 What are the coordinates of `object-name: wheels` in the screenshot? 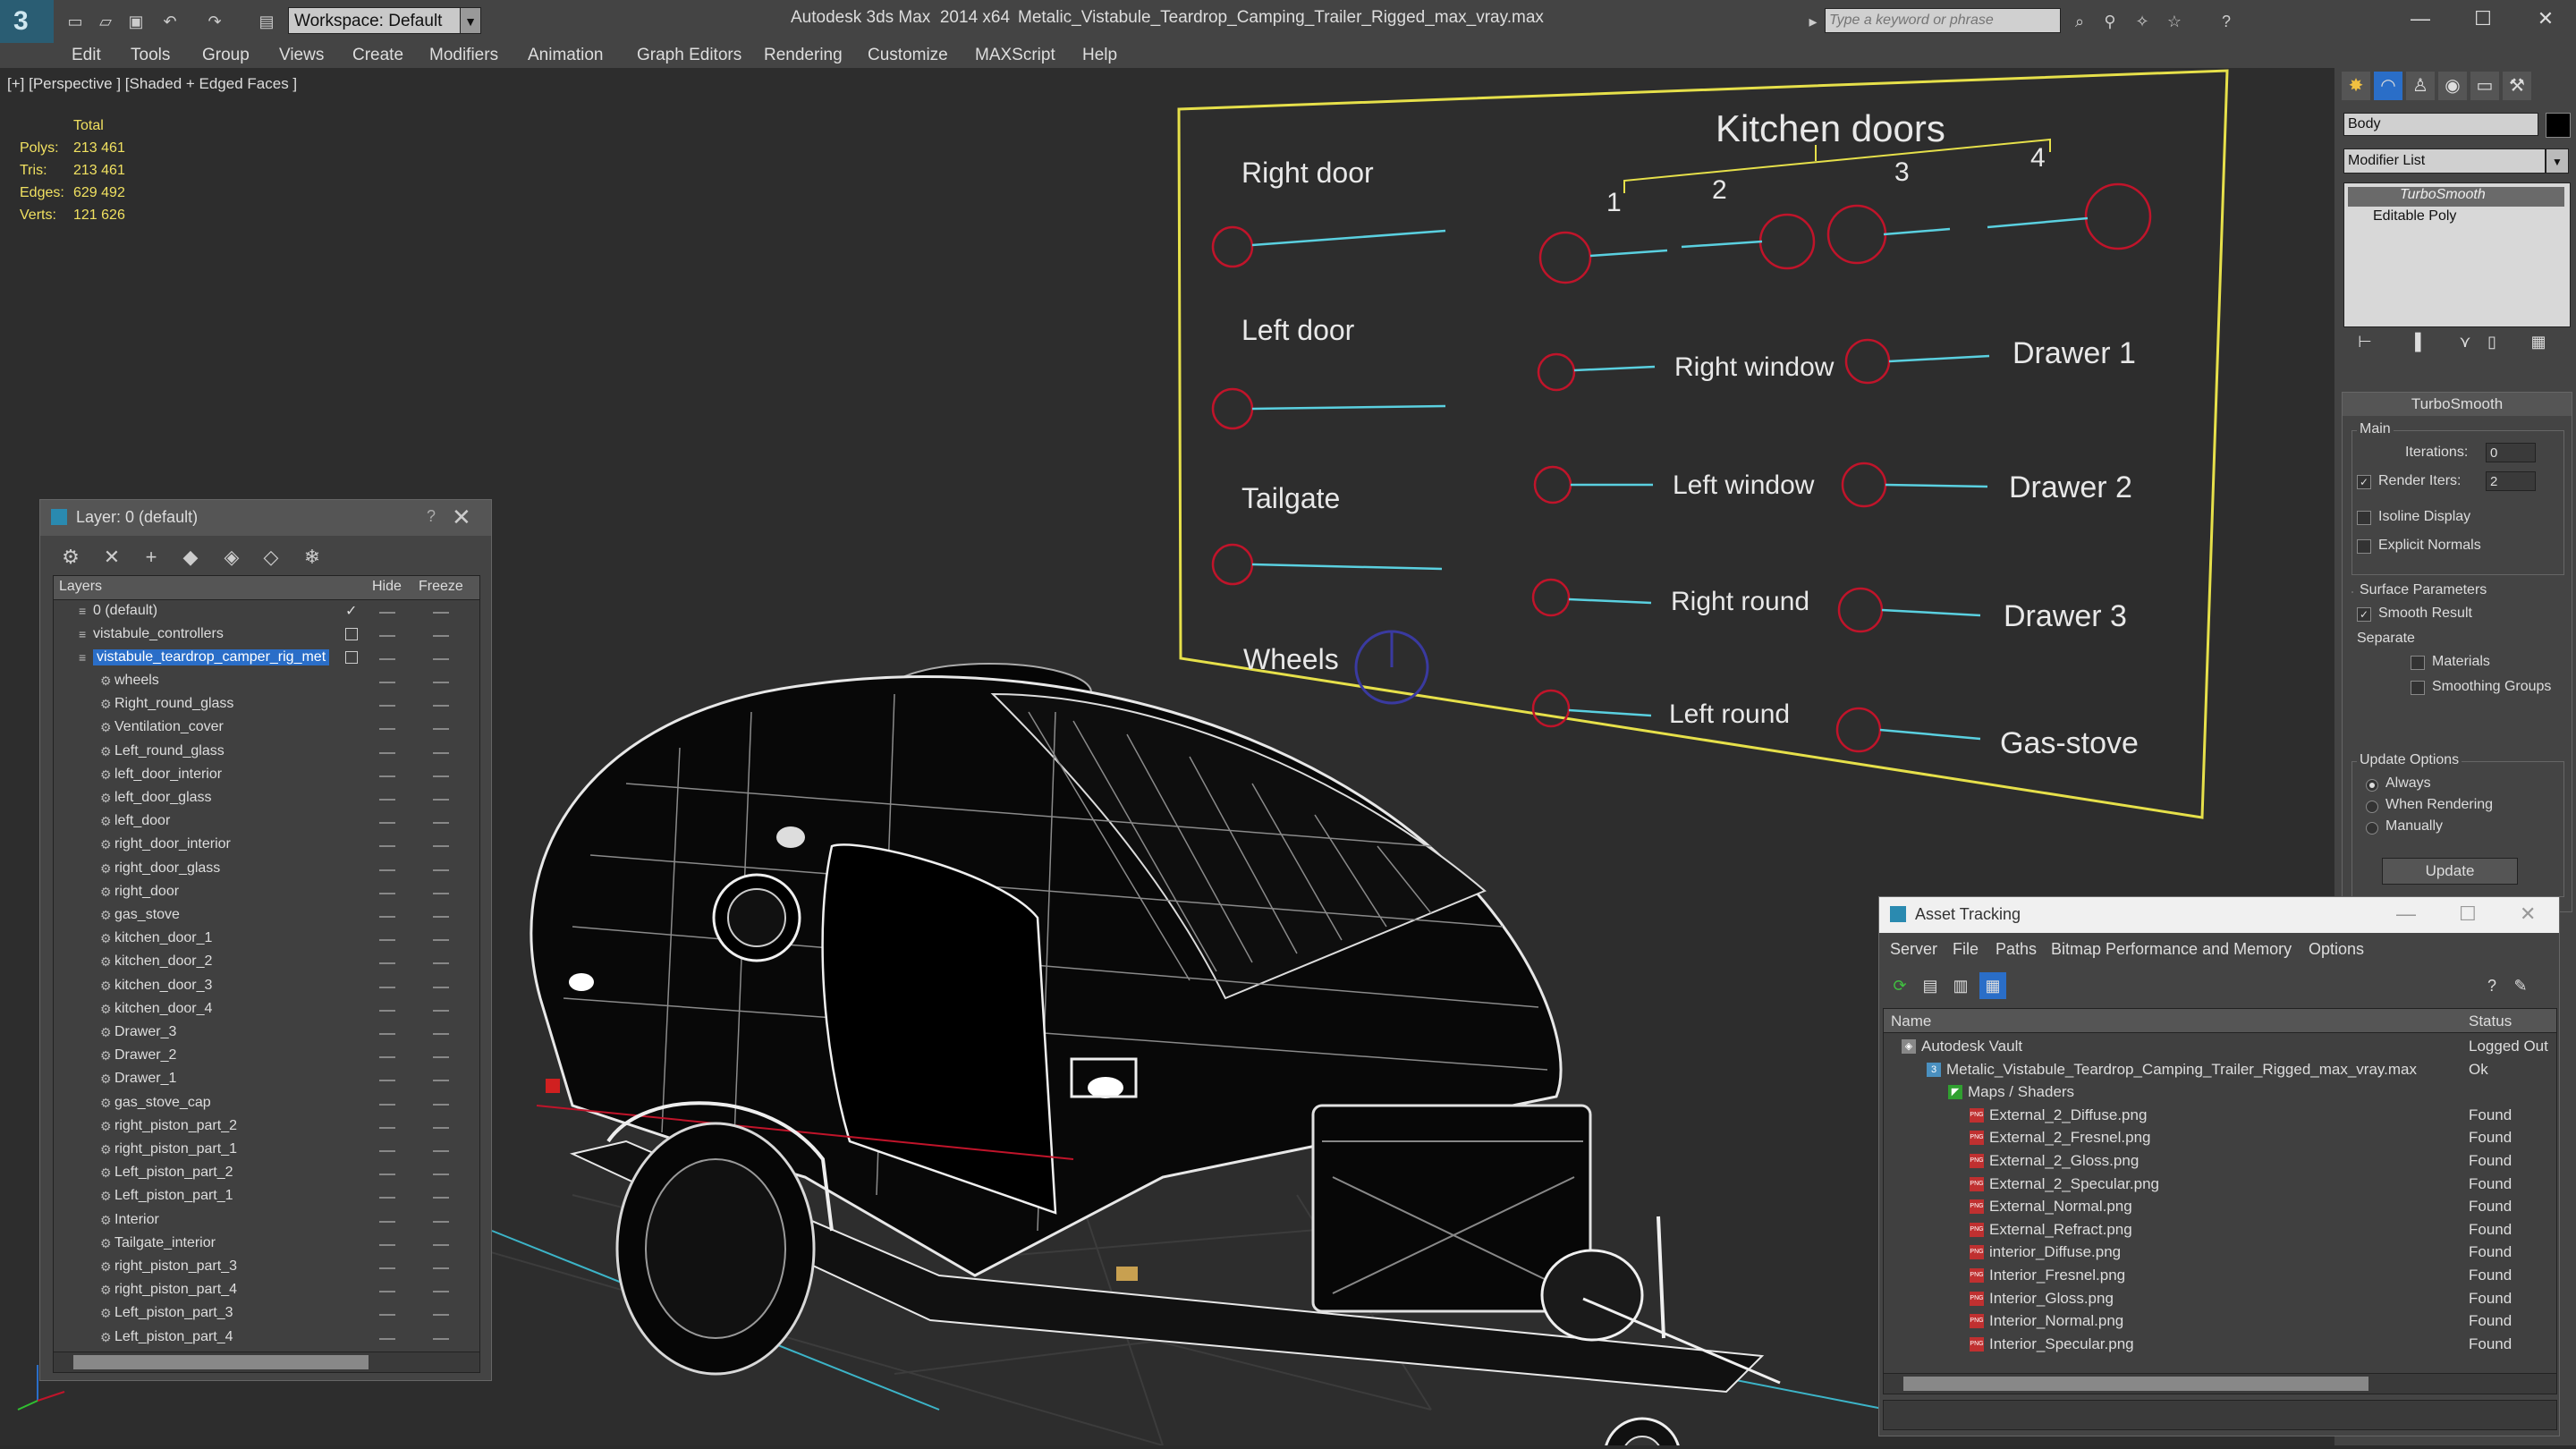 It's located at (136, 681).